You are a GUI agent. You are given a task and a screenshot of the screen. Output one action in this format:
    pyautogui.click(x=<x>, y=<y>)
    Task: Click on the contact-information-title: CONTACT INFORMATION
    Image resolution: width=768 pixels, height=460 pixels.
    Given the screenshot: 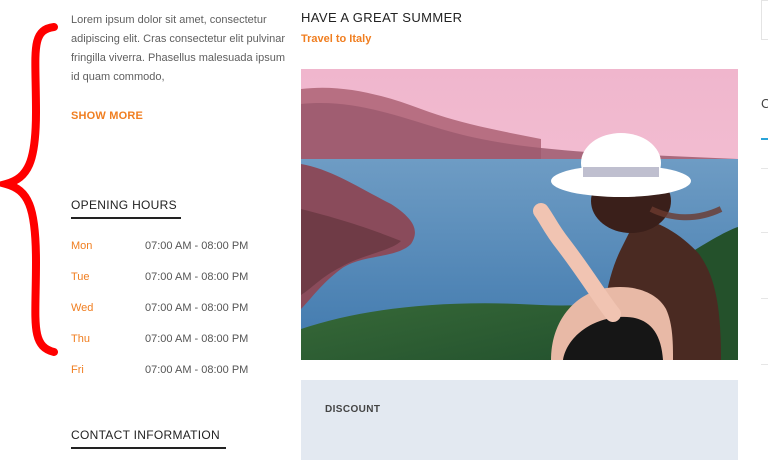 What is the action you would take?
    pyautogui.click(x=146, y=435)
    